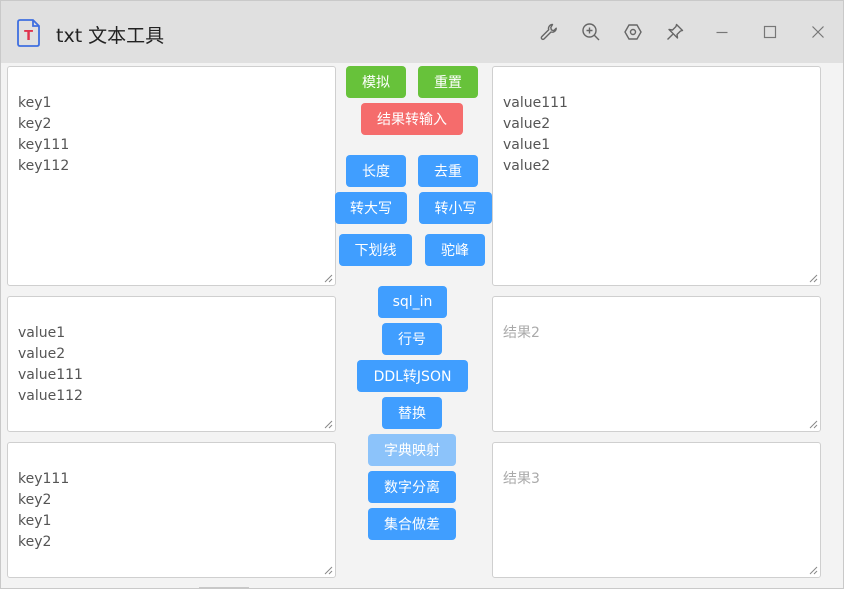 The image size is (844, 589). I want to click on minimize-icon, so click(722, 32).